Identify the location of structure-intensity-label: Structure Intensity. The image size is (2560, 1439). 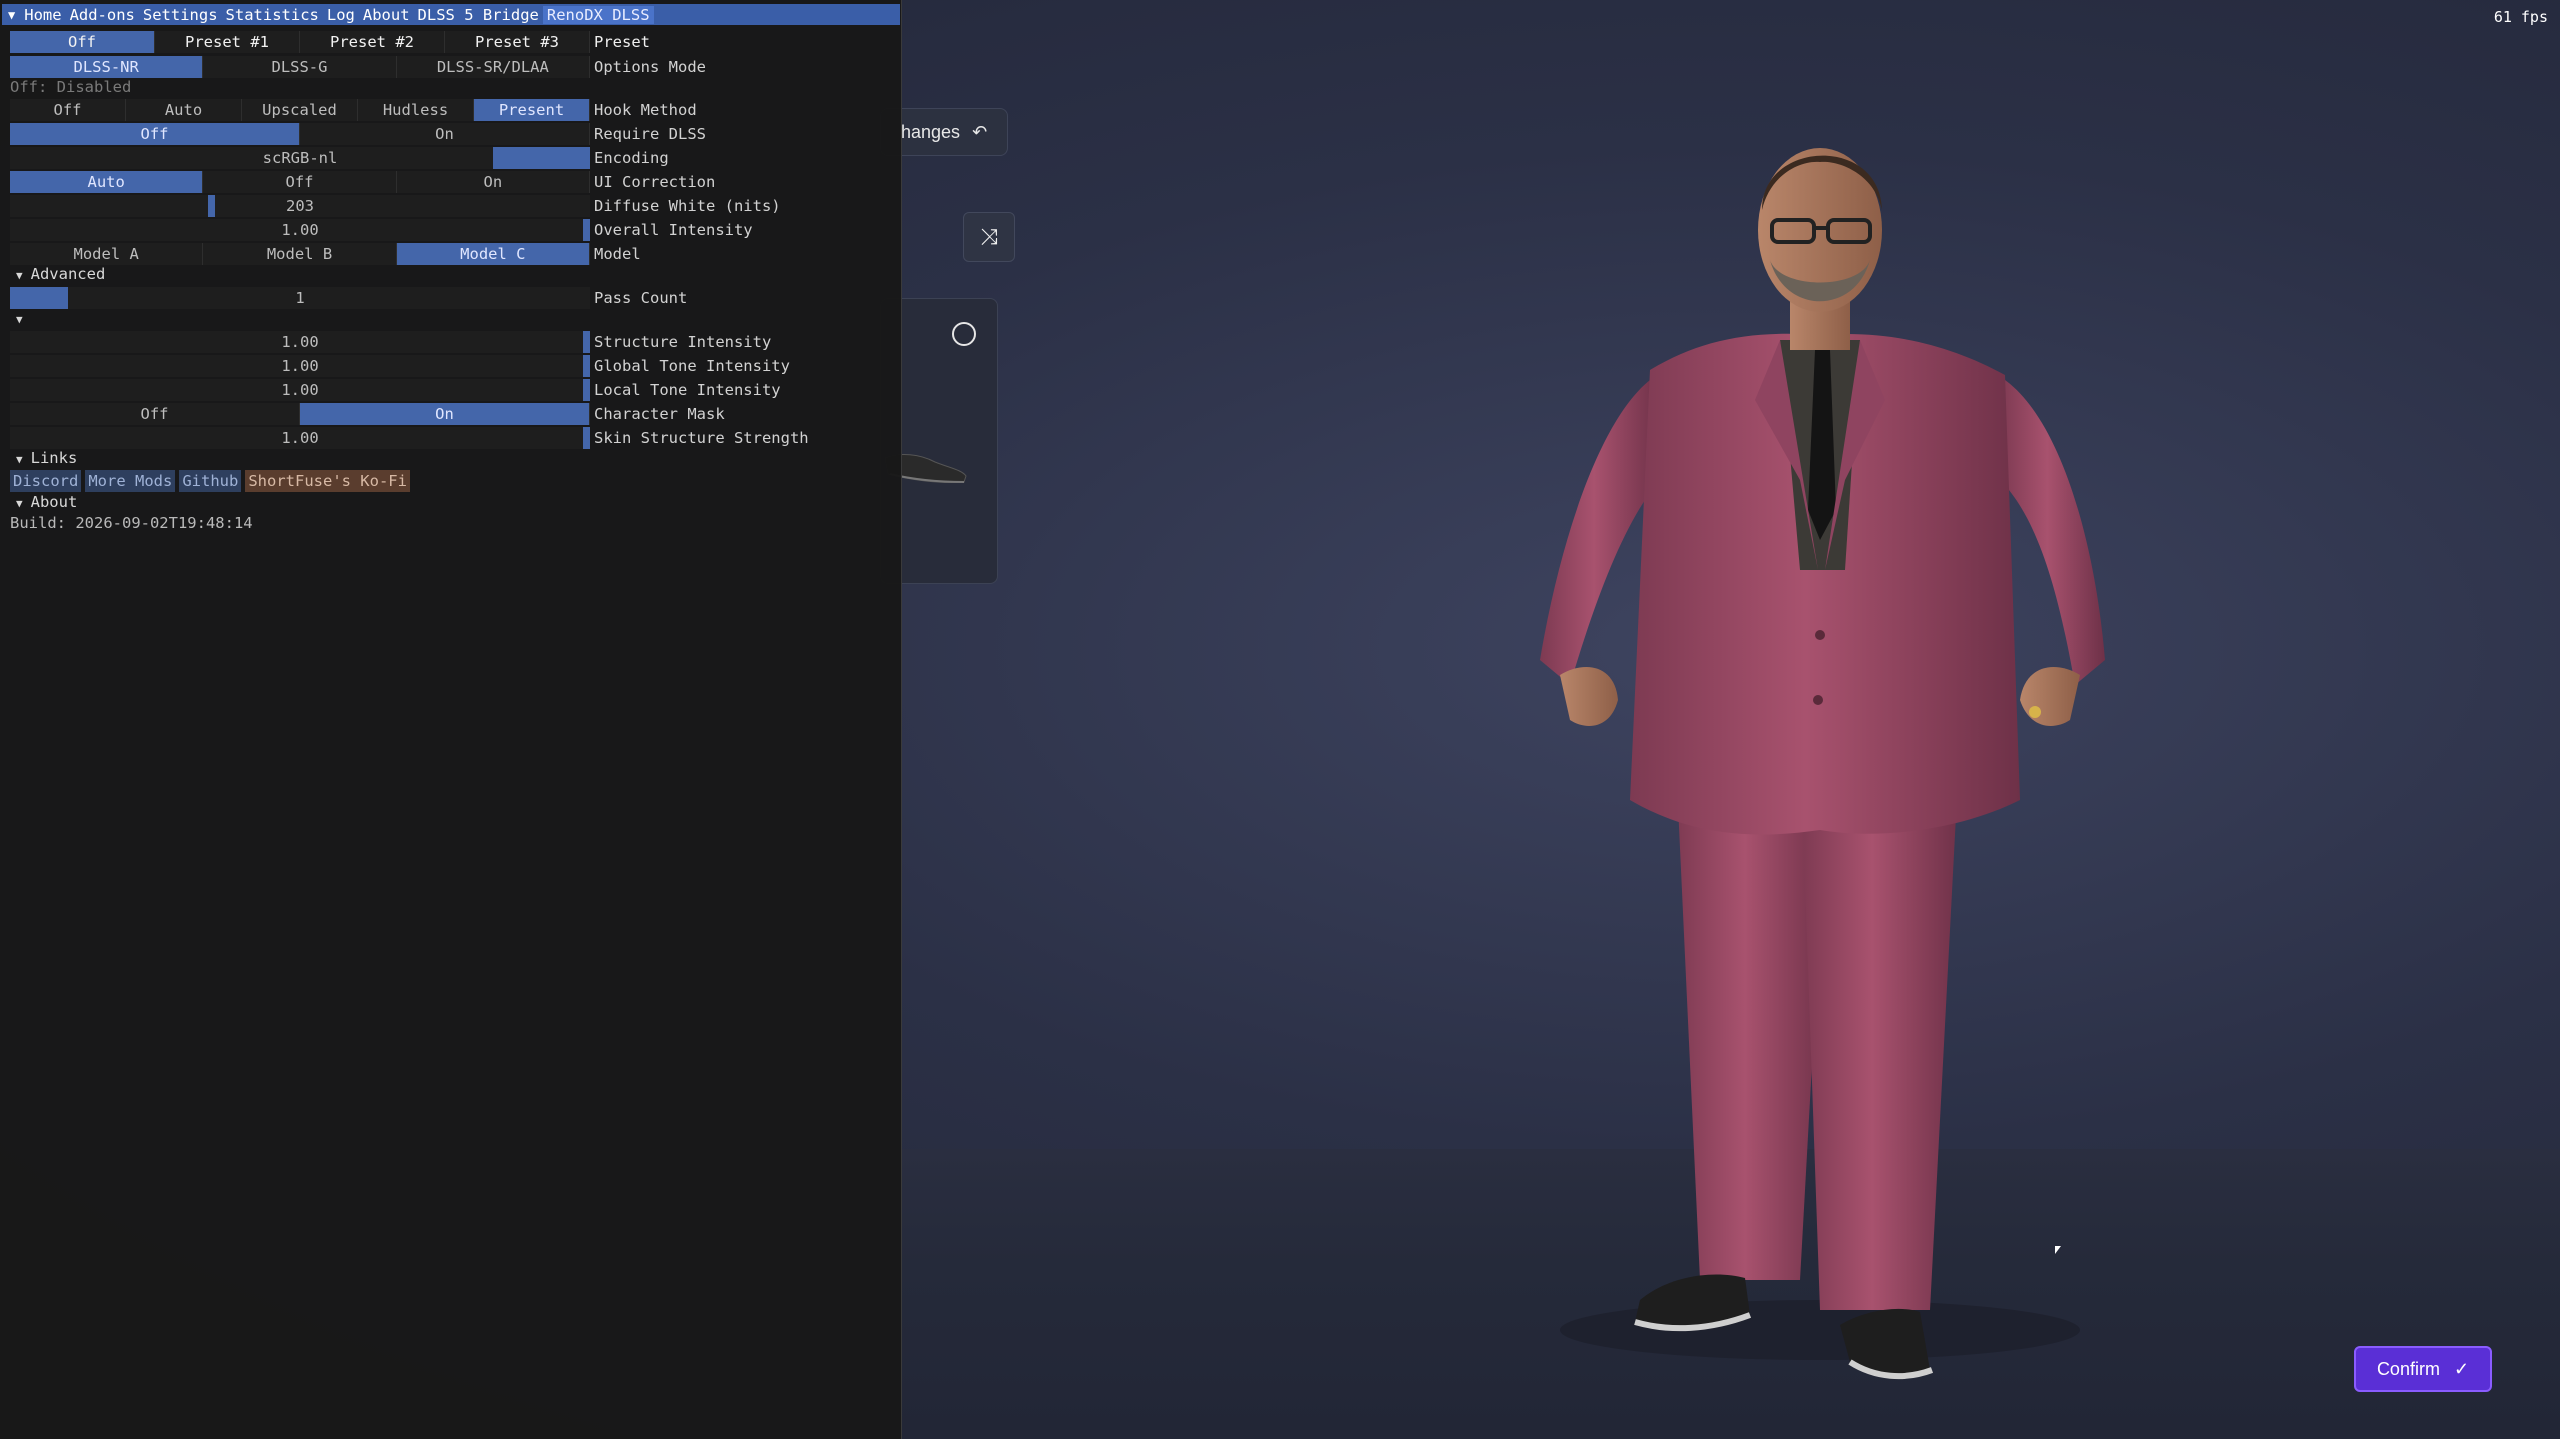
(683, 342).